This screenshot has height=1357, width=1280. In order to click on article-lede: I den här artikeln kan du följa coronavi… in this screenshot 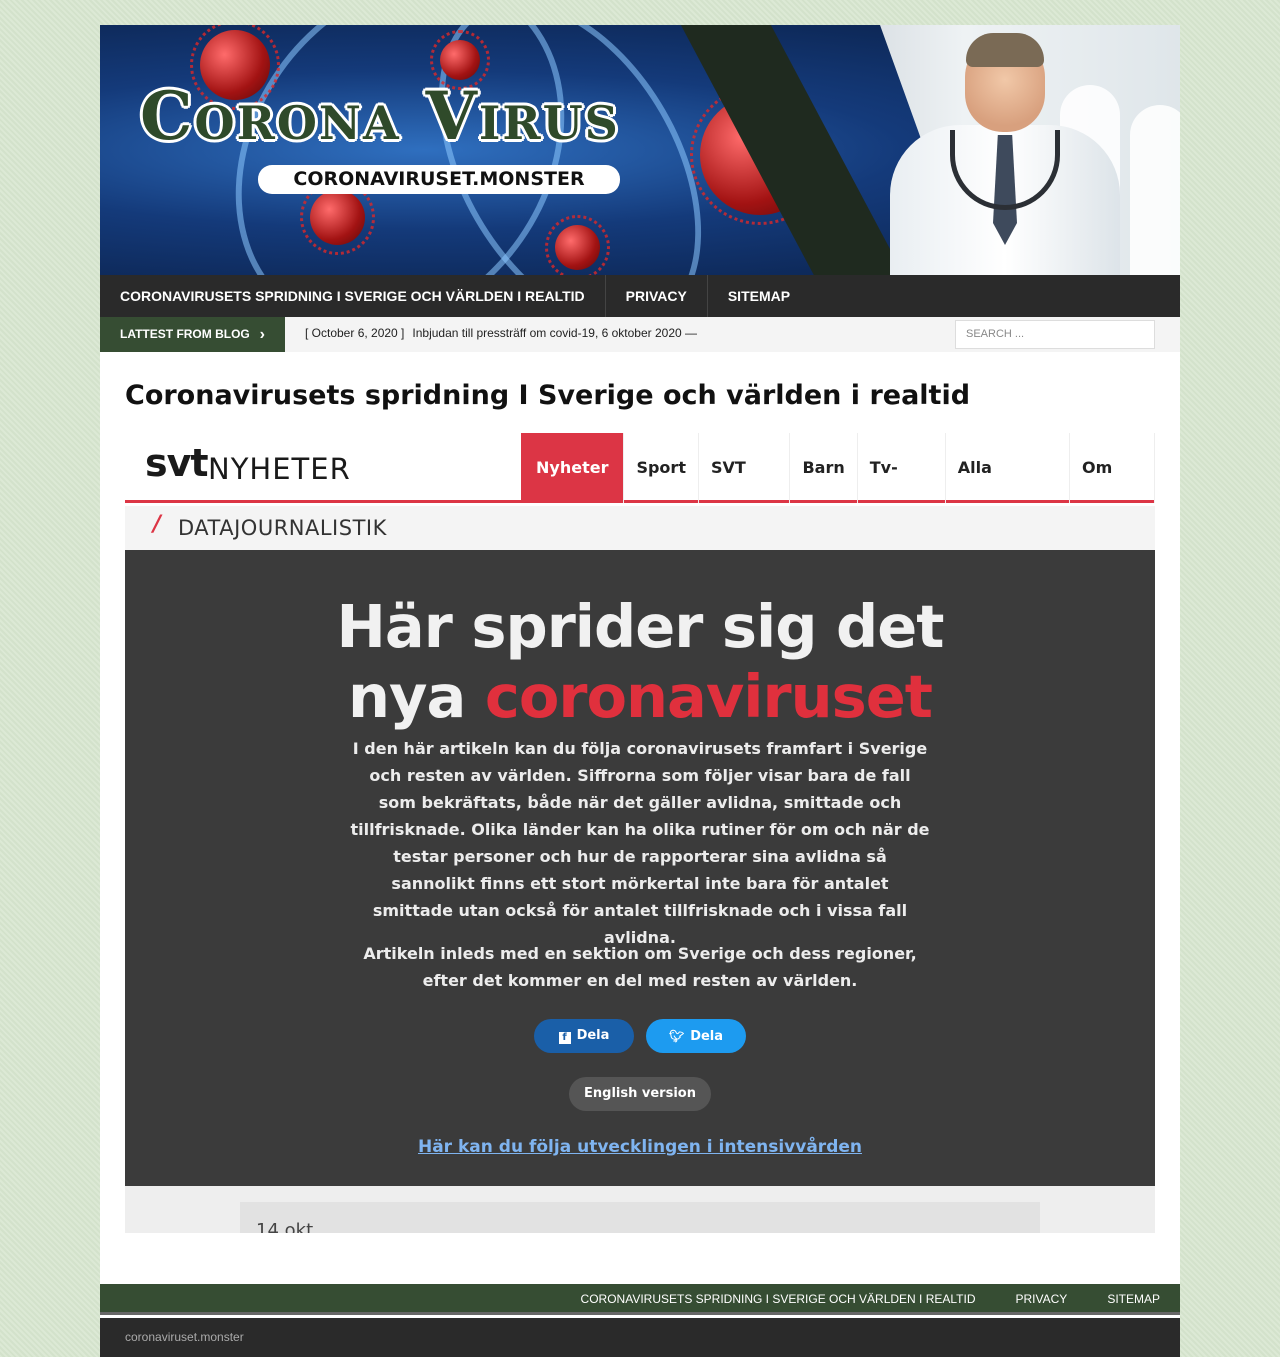, I will do `click(640, 843)`.